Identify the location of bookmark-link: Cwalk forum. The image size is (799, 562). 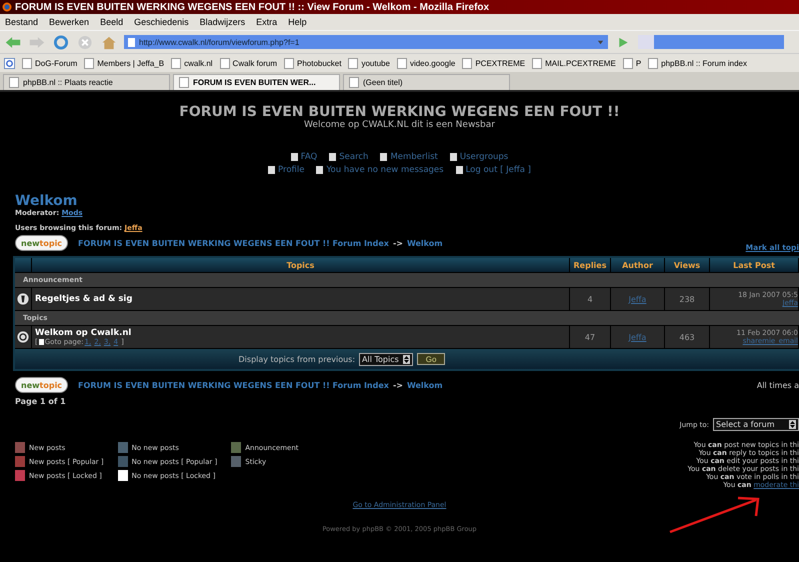
(248, 63).